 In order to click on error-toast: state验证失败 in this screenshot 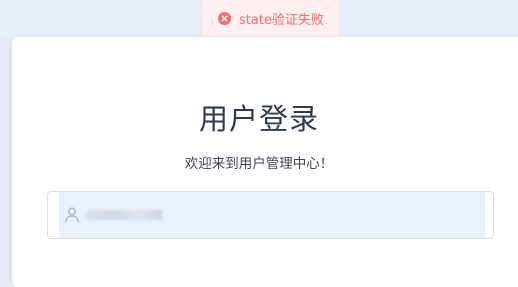, I will do `click(270, 18)`.